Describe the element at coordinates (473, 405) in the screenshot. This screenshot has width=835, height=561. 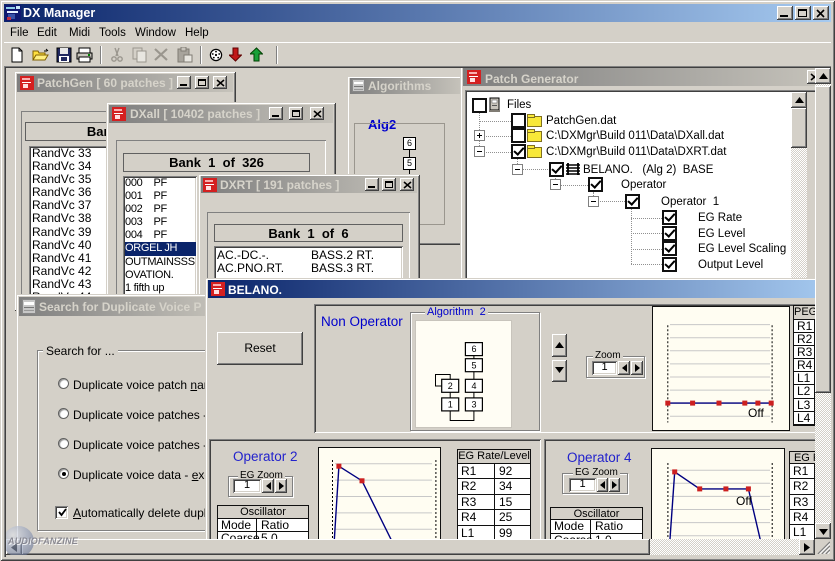
I see `svg-text: 3` at that location.